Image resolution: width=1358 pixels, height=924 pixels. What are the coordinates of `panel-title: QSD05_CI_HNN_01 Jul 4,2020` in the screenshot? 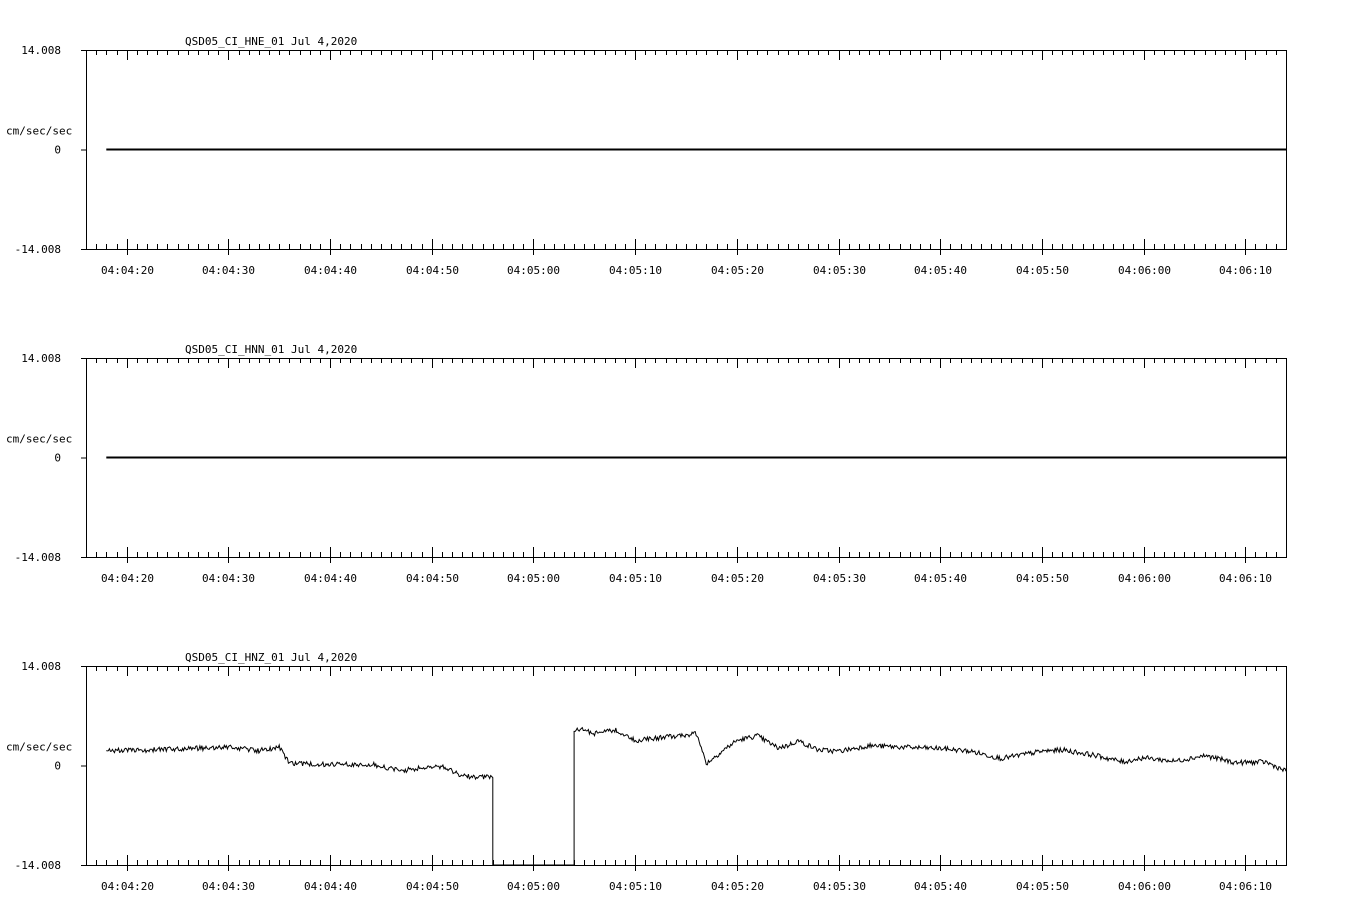 It's located at (271, 349).